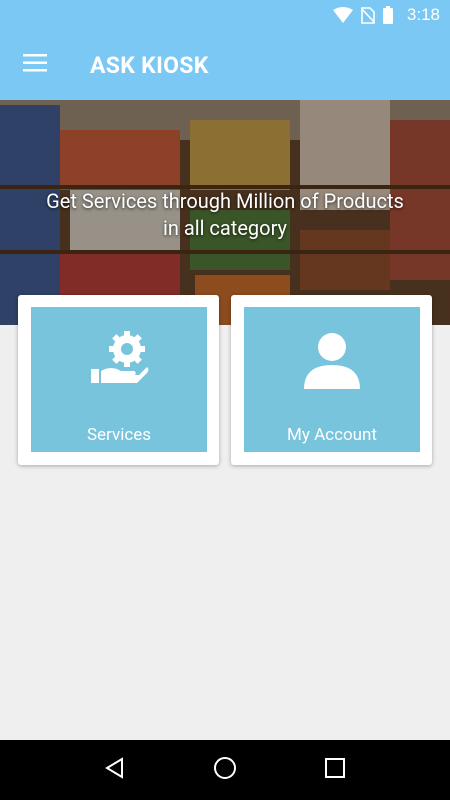  I want to click on user-icon, so click(332, 361).